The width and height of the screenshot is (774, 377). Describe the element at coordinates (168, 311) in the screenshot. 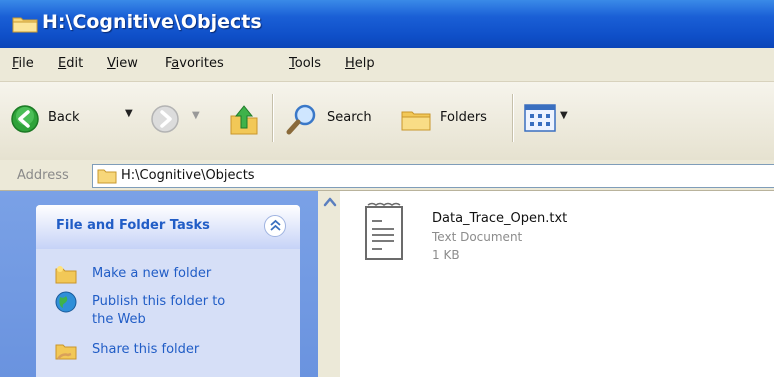

I see `task-publish-folder: Publish this folder to the Web` at that location.